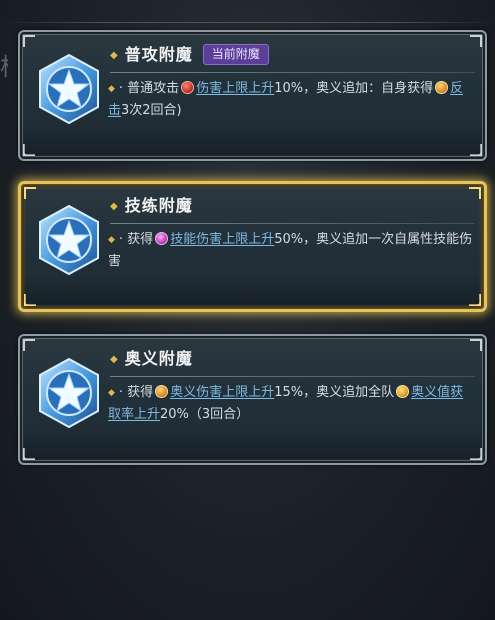 Image resolution: width=495 pixels, height=620 pixels. What do you see at coordinates (222, 392) in the screenshot?
I see `keyword-link: 奥义伤害上限上升` at bounding box center [222, 392].